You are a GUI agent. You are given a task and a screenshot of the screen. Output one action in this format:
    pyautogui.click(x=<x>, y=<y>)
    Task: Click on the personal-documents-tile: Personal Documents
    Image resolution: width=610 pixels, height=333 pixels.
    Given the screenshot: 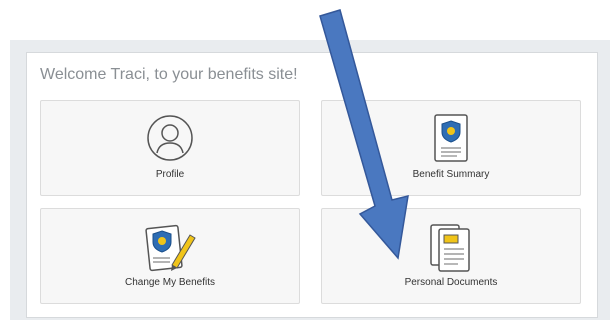 What is the action you would take?
    pyautogui.click(x=451, y=256)
    